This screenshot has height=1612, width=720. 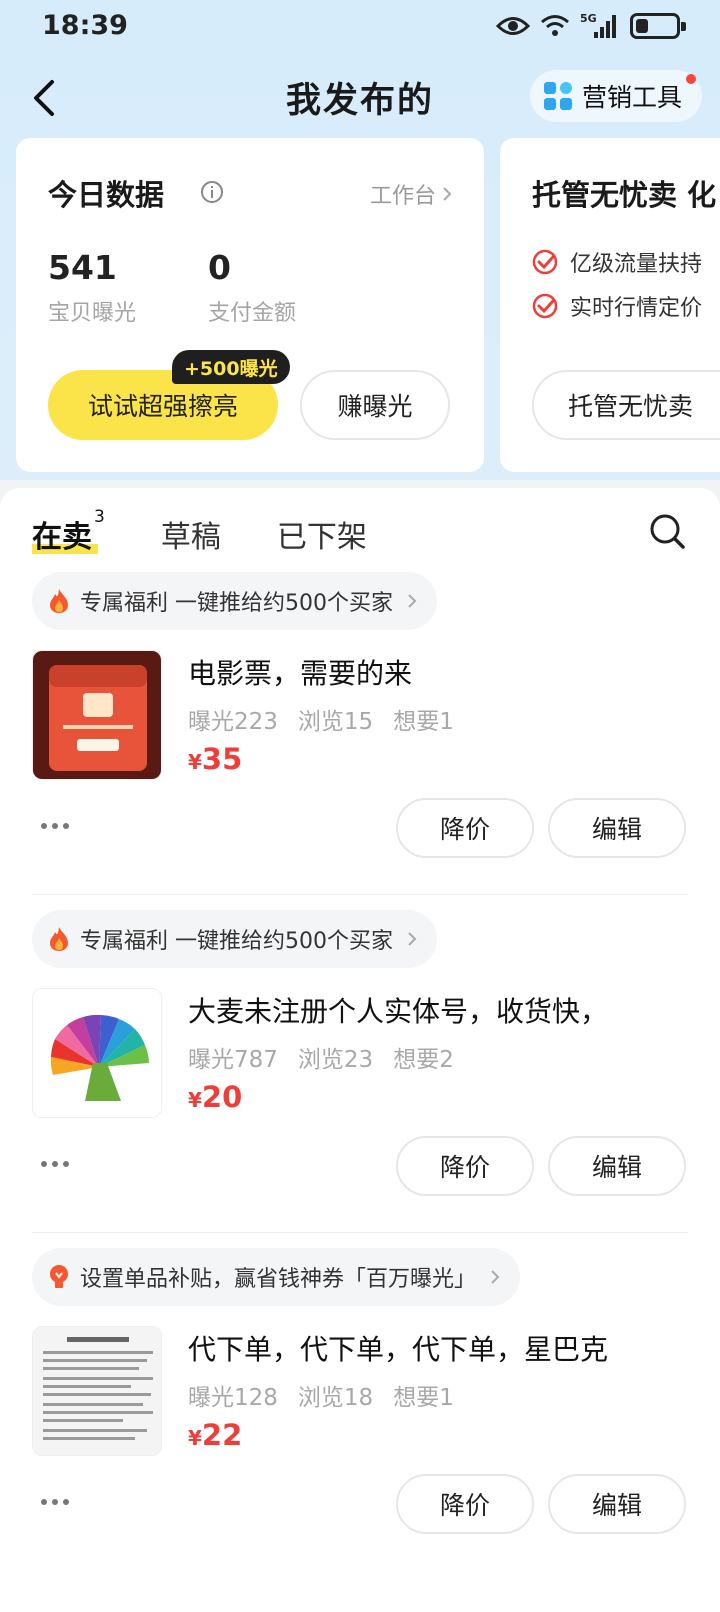 I want to click on price-value: 35, so click(x=222, y=759).